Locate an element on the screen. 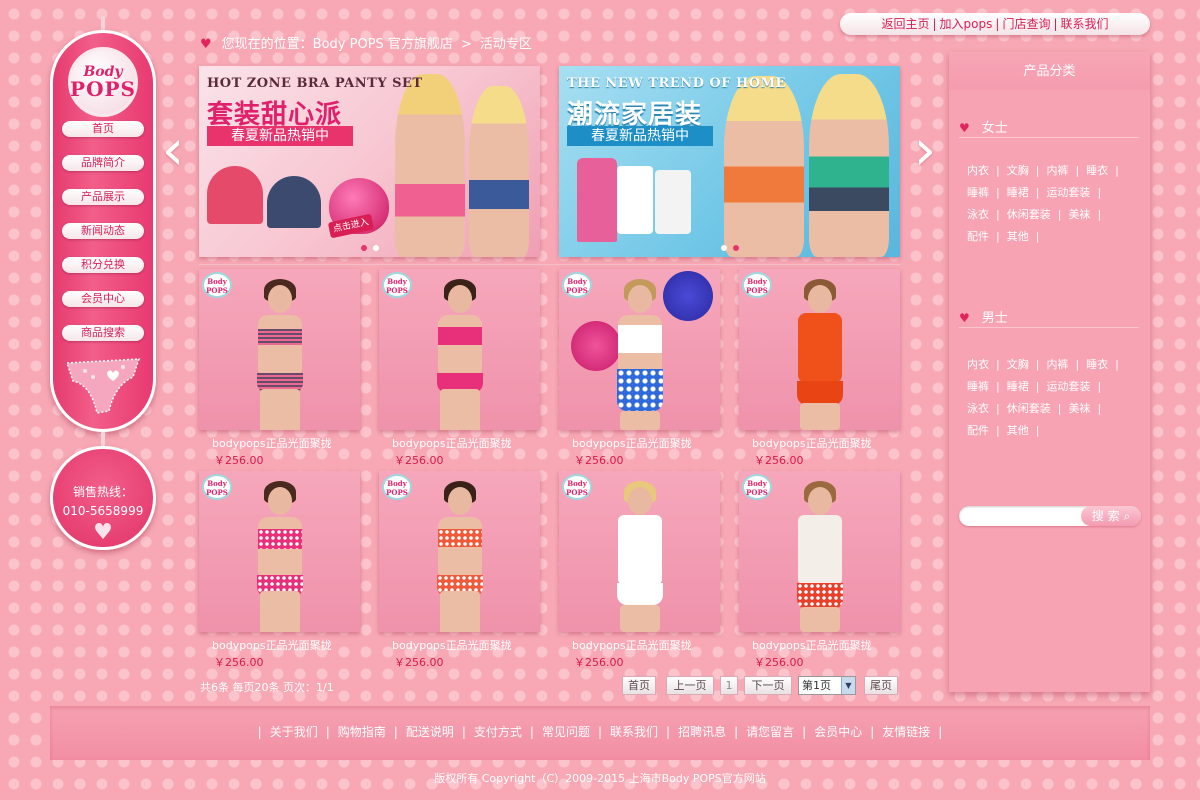 The height and width of the screenshot is (800, 1200). footer-link-faq: 常见问题 is located at coordinates (566, 732).